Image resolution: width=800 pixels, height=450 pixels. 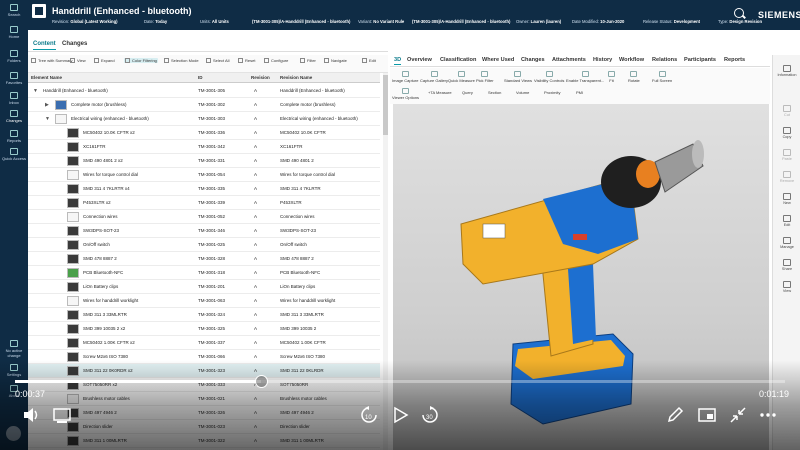 What do you see at coordinates (296, 77) in the screenshot?
I see `col-revision-name: Revision Name` at bounding box center [296, 77].